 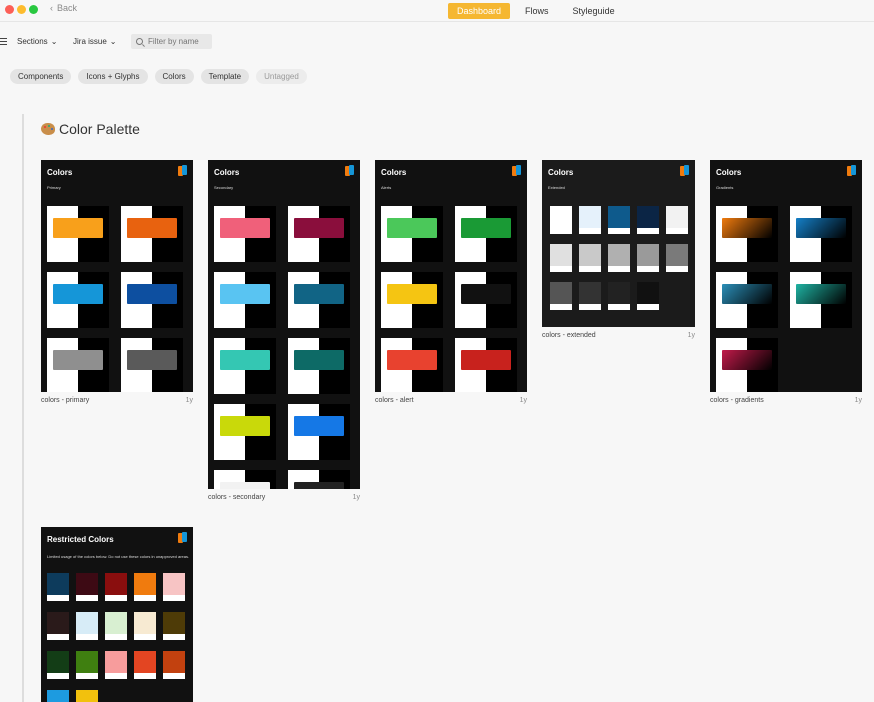 What do you see at coordinates (786, 276) in the screenshot?
I see `card-thumbnail: Colors Gradients` at bounding box center [786, 276].